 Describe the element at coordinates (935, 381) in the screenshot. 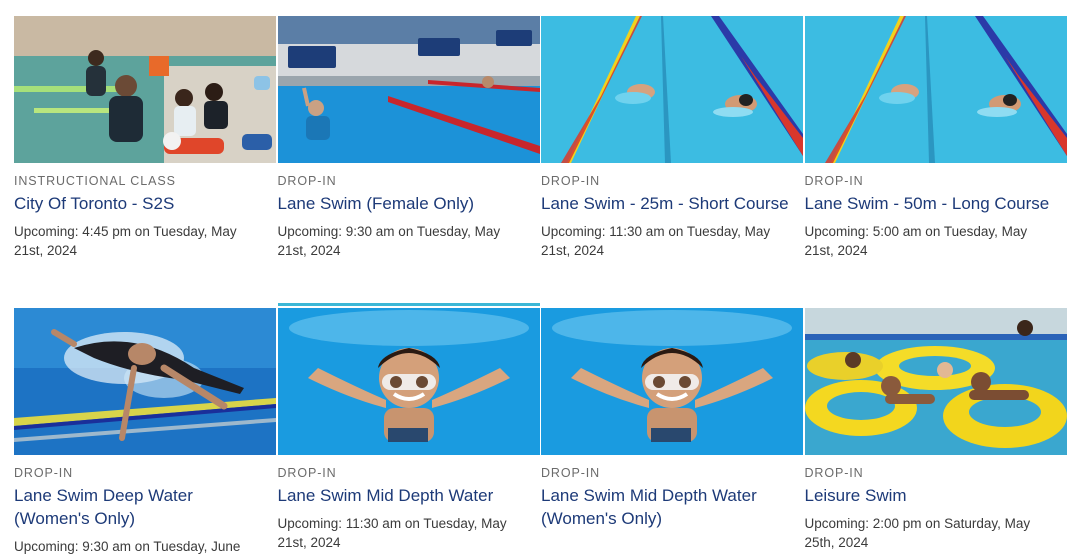

I see `pool-float-rings-photo` at that location.